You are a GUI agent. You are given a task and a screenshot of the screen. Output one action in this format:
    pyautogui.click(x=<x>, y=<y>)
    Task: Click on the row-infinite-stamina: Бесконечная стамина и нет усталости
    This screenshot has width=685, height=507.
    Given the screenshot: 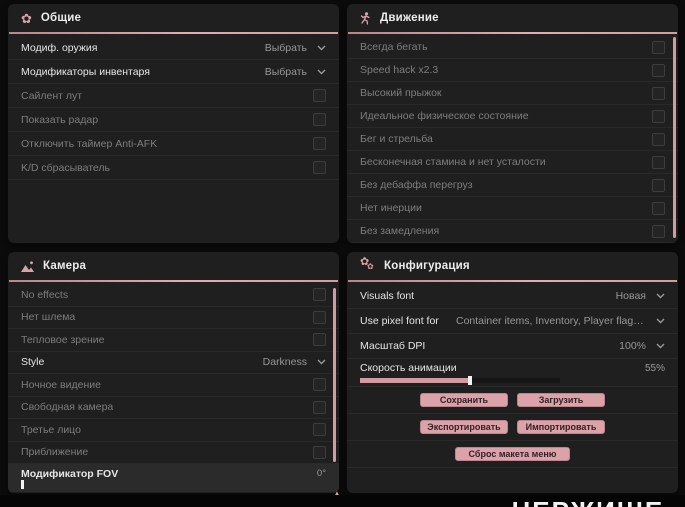 What is the action you would take?
    pyautogui.click(x=512, y=162)
    